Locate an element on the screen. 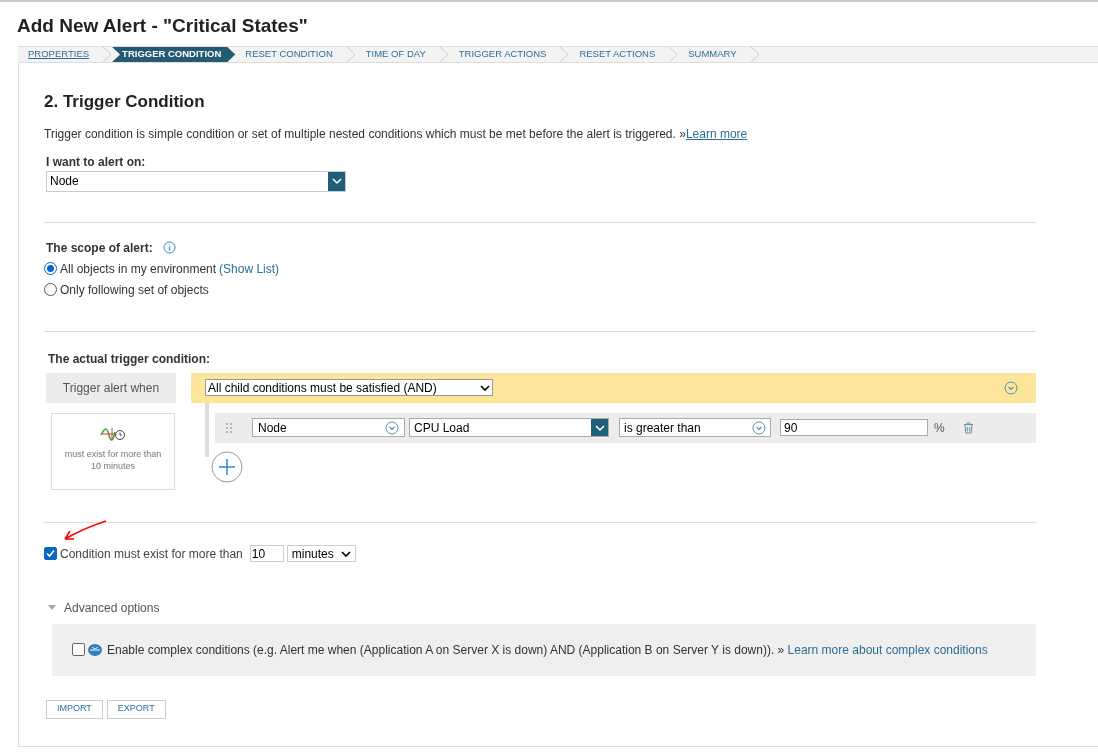 The width and height of the screenshot is (1098, 752). triangle-icon is located at coordinates (52, 607).